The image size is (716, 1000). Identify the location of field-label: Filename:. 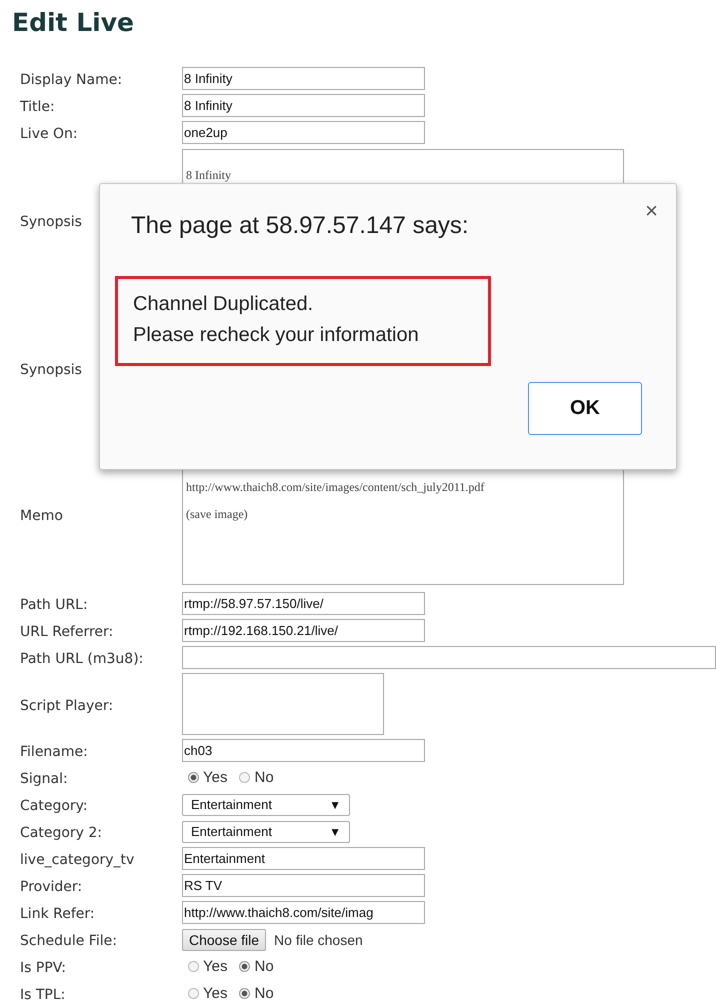
(54, 752).